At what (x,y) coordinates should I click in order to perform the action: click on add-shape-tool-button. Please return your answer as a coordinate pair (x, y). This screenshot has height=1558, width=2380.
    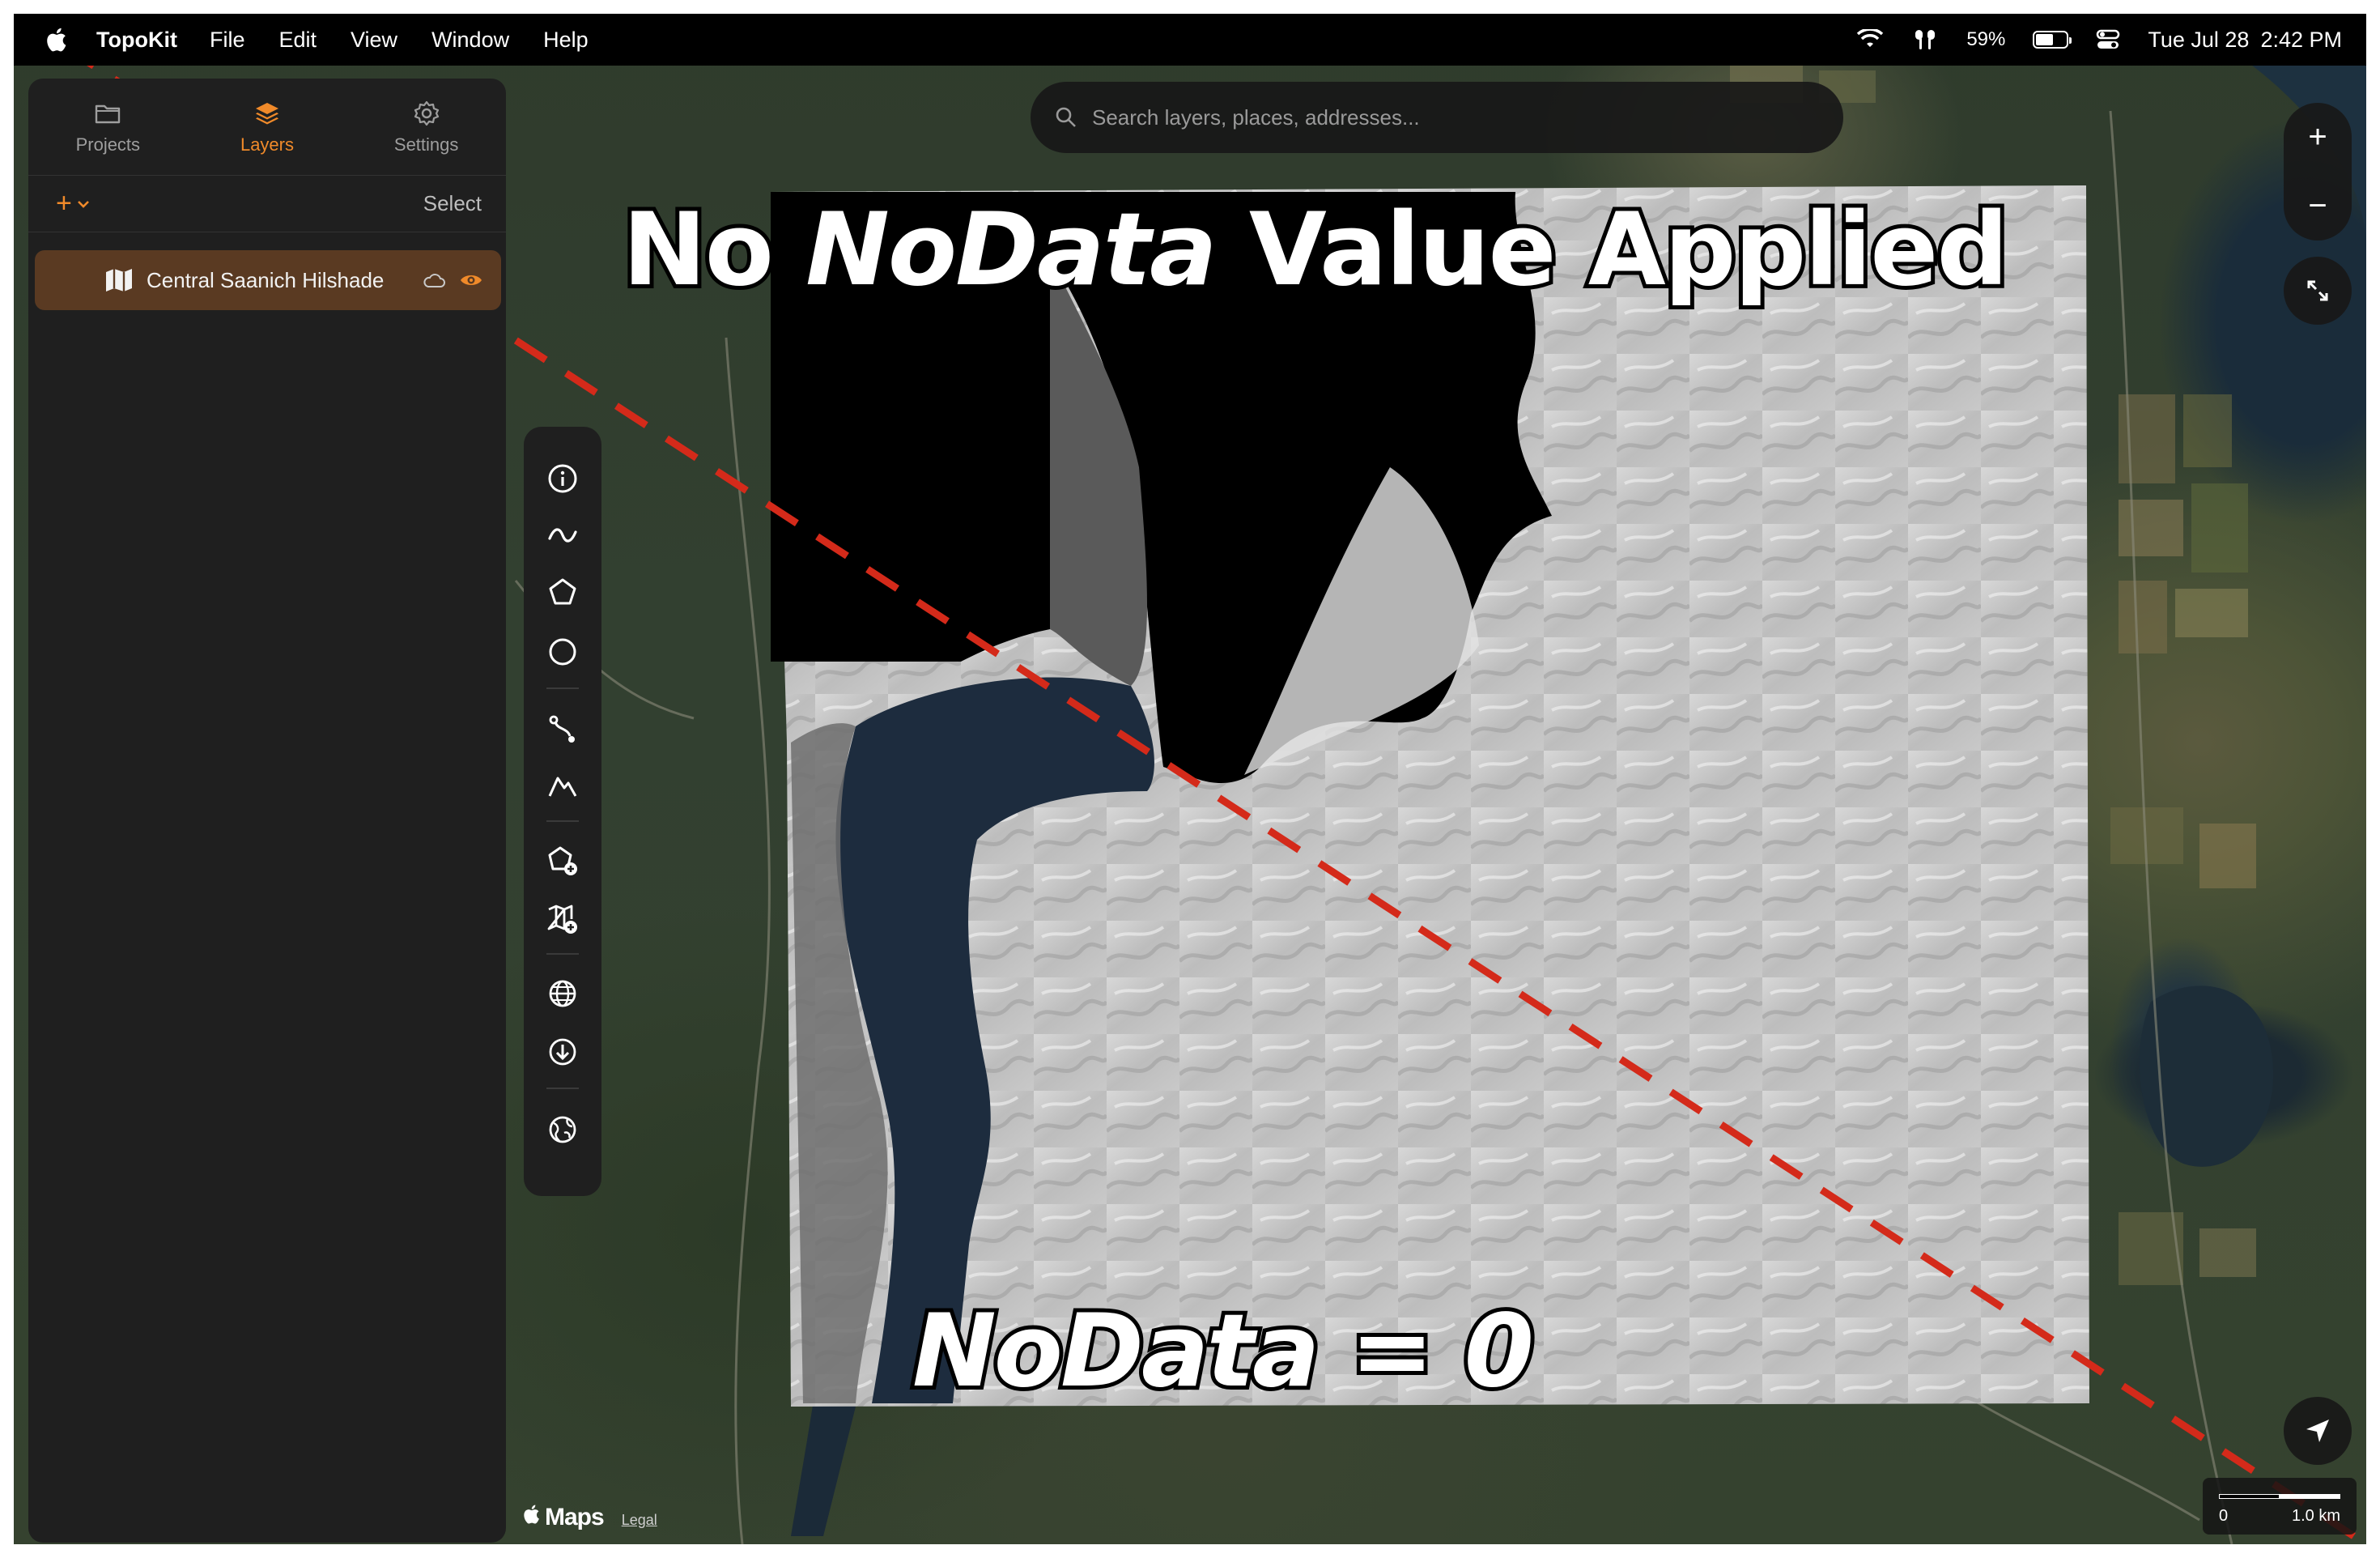
    Looking at the image, I should click on (562, 860).